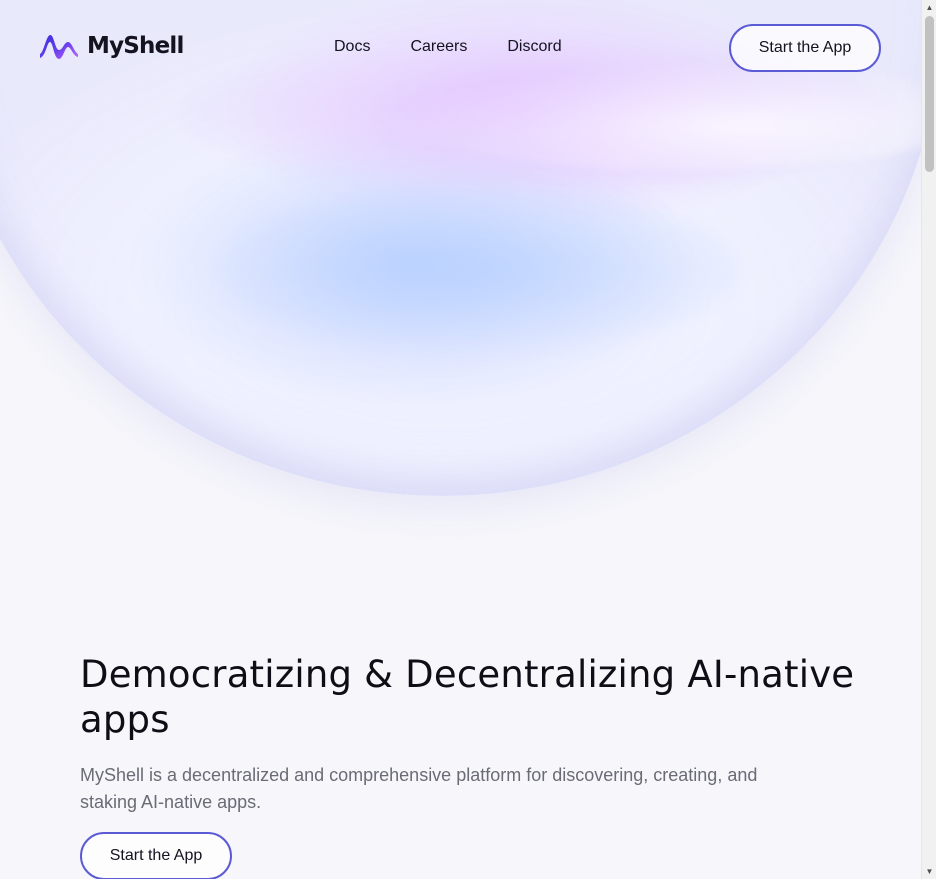 The height and width of the screenshot is (879, 936). What do you see at coordinates (929, 7) in the screenshot?
I see `scroll-up-arrow-icon: ▲` at bounding box center [929, 7].